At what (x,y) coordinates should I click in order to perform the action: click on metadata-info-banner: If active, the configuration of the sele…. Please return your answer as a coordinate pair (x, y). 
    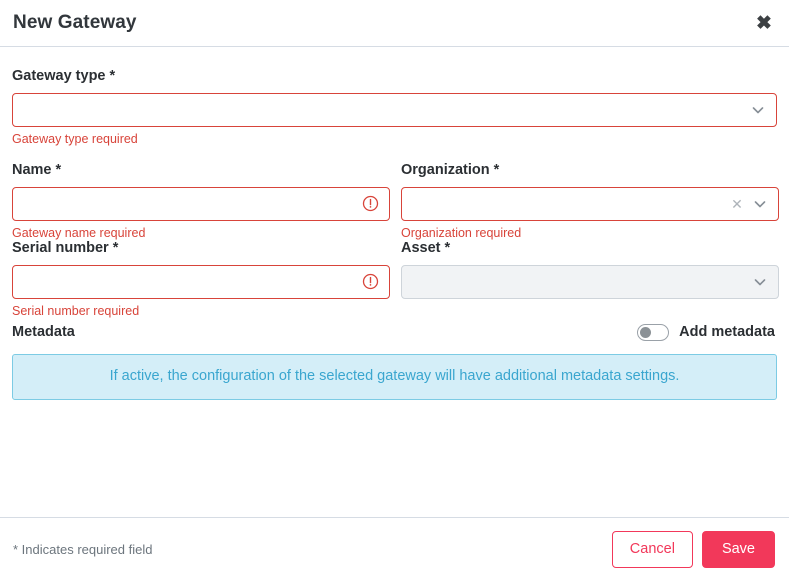
    Looking at the image, I should click on (394, 376).